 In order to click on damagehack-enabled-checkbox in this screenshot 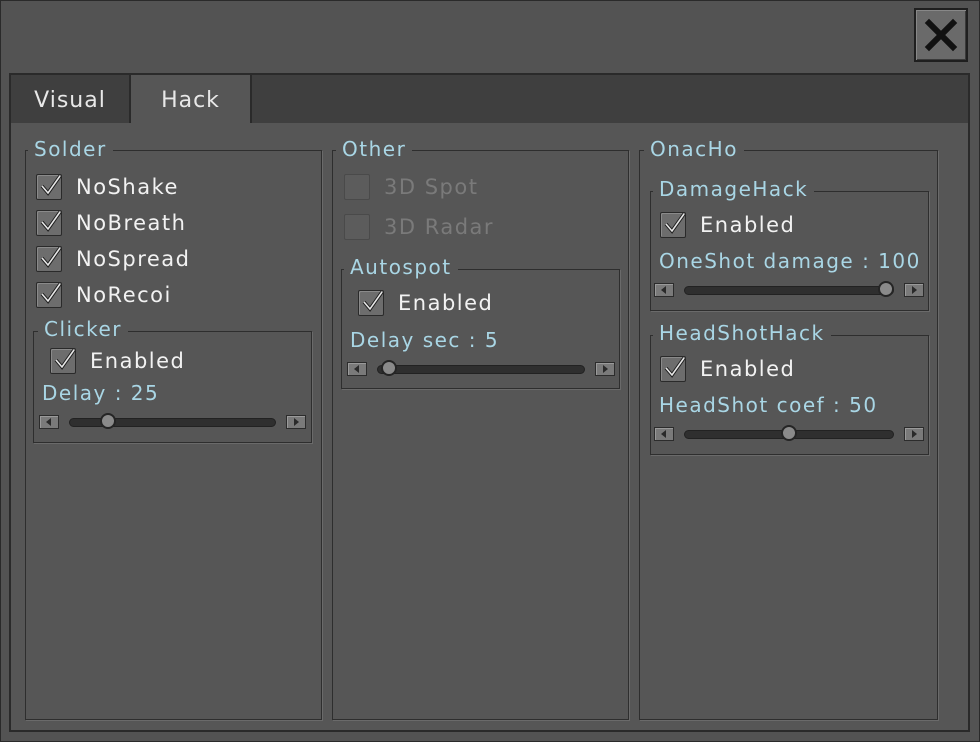, I will do `click(673, 225)`.